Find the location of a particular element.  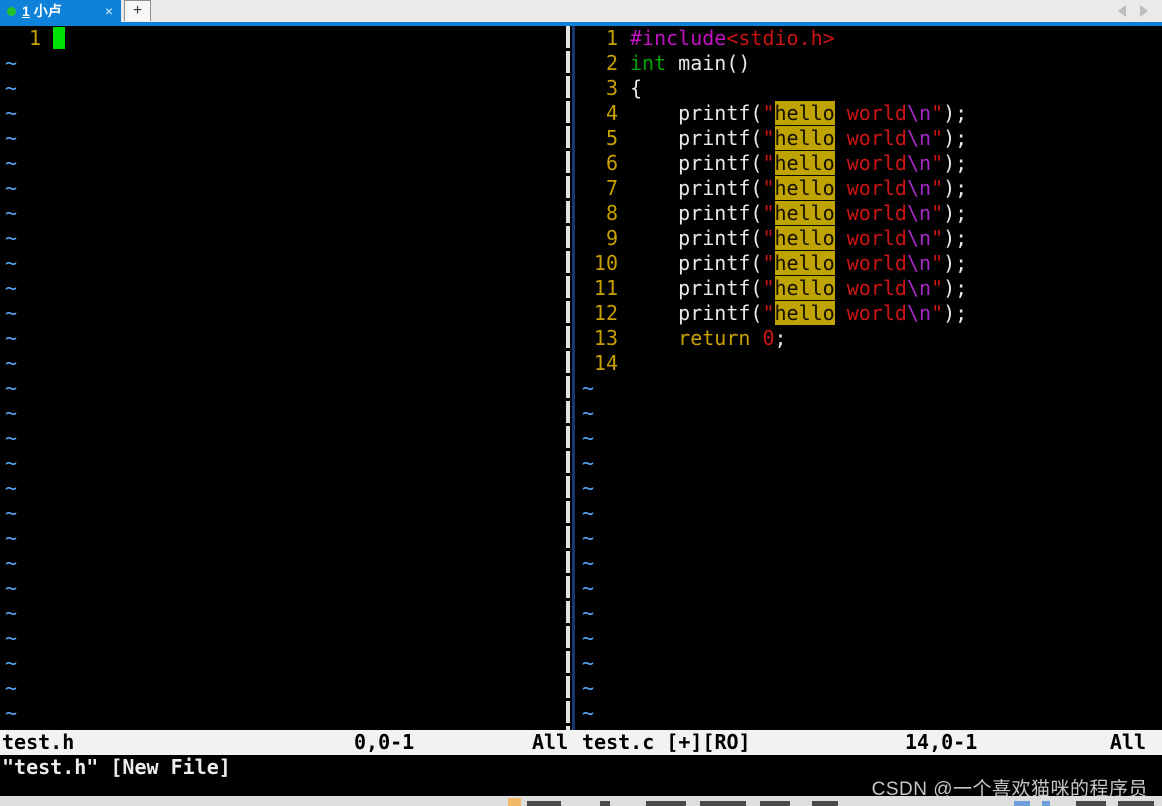

code-token: main() is located at coordinates (708, 63).